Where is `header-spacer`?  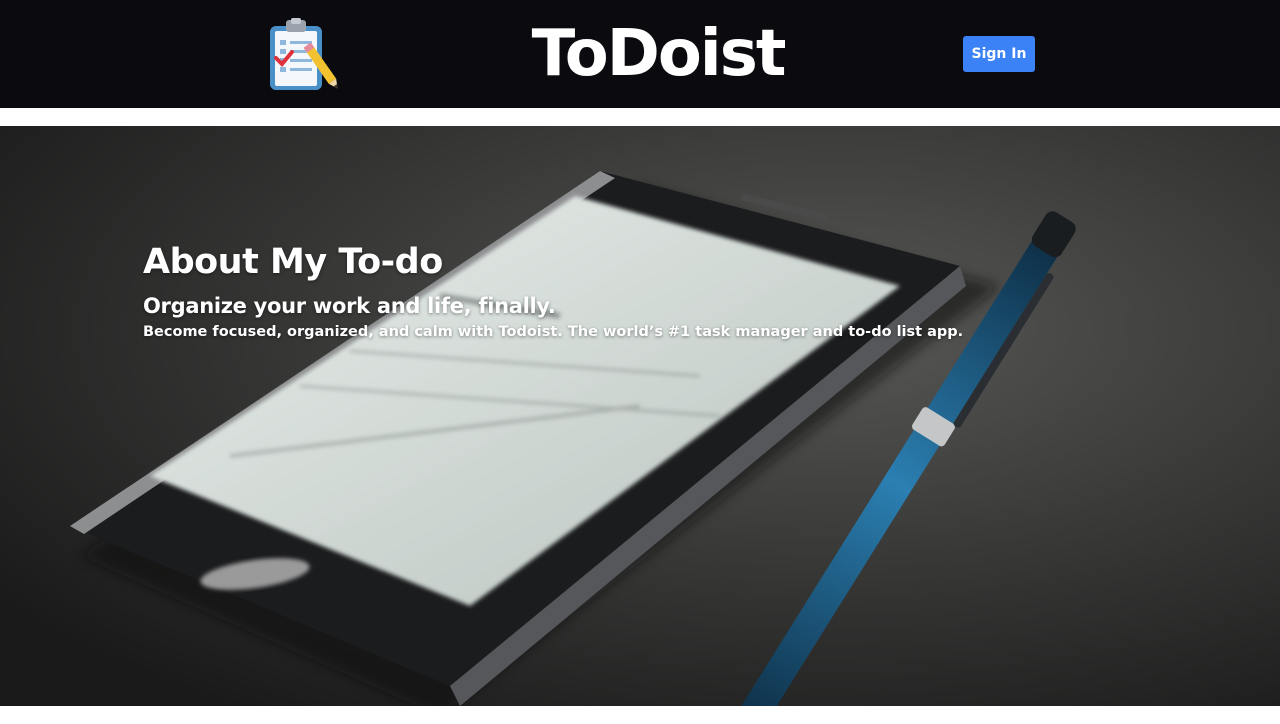 header-spacer is located at coordinates (640, 117).